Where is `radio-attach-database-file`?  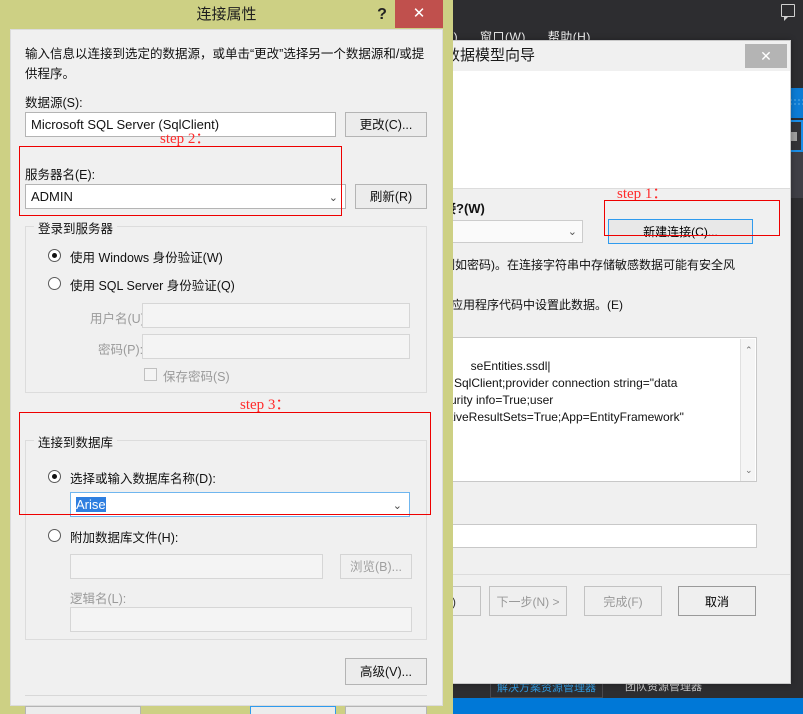
radio-attach-database-file is located at coordinates (54, 535).